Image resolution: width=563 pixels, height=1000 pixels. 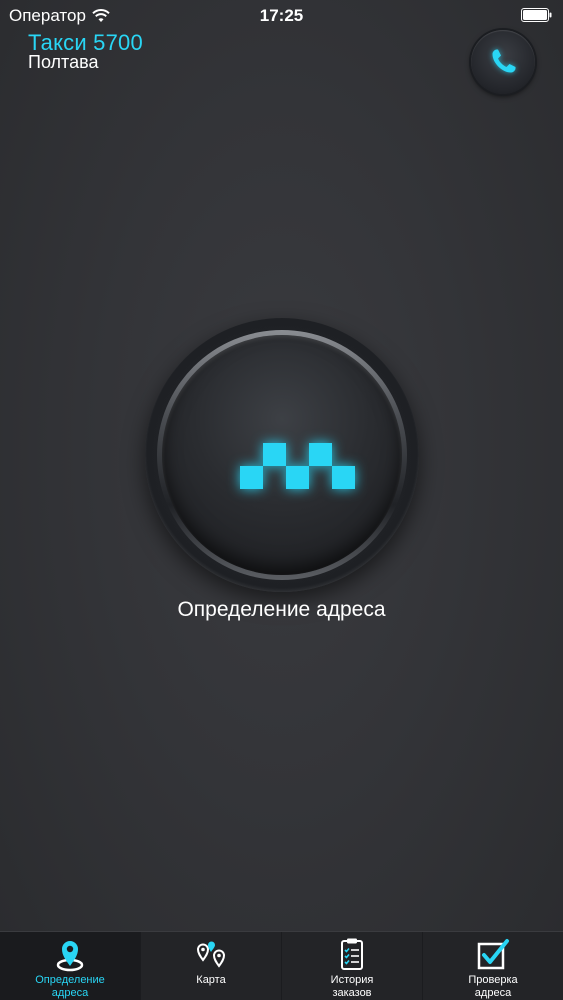 I want to click on tab-label: История заказов, so click(x=352, y=986).